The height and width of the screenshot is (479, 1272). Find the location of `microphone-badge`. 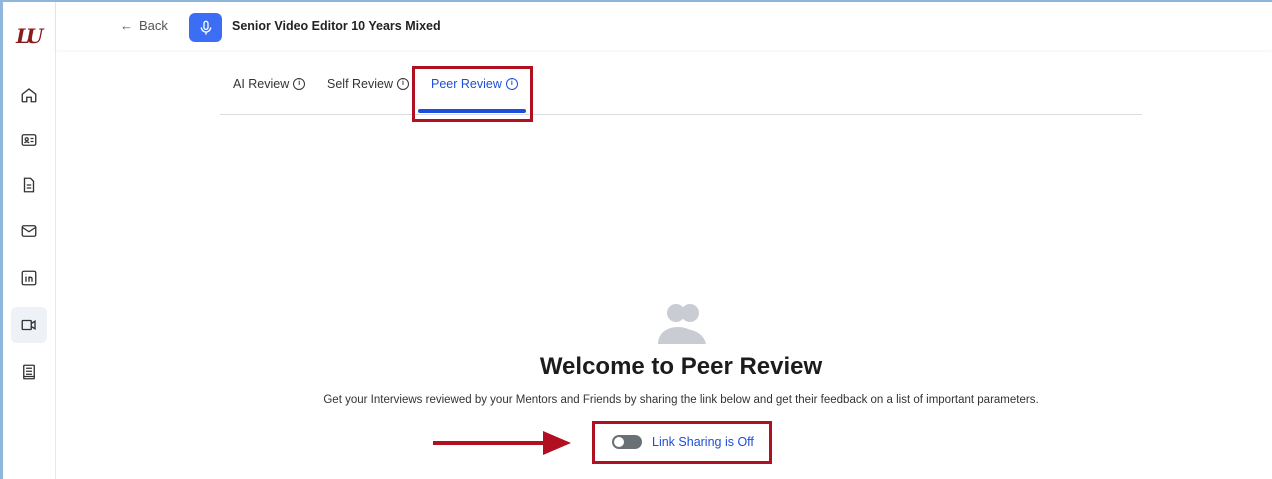

microphone-badge is located at coordinates (205, 27).